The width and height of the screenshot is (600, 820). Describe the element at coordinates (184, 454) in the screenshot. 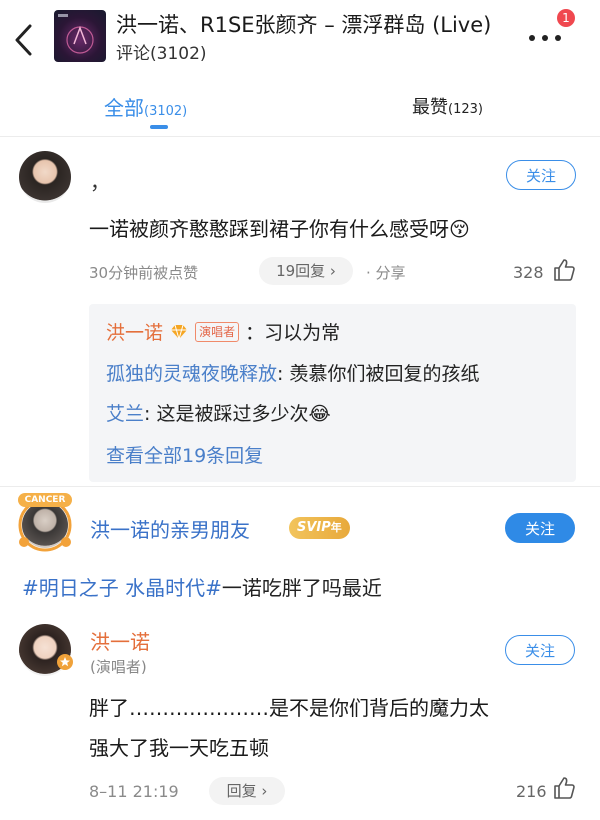

I see `view-all-replies-link: 查看全部19条回复` at that location.